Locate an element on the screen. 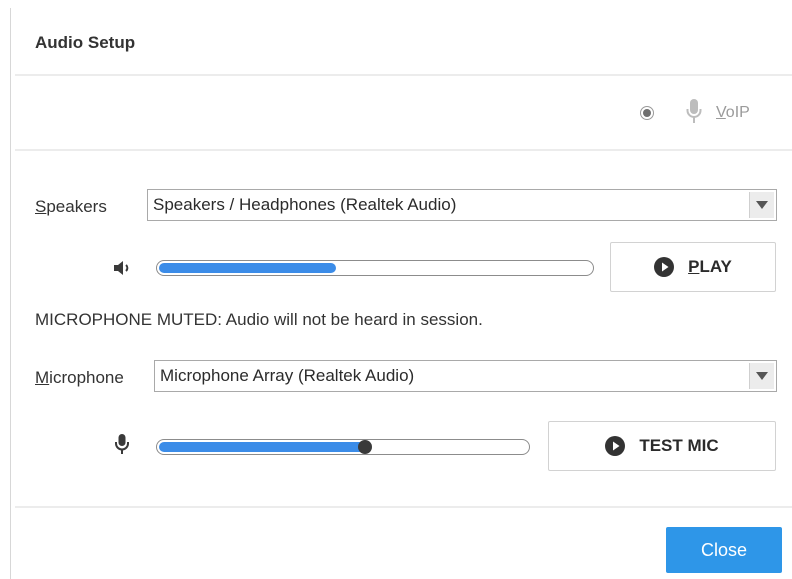 This screenshot has height=579, width=792. microphone-label: Microphone is located at coordinates (79, 377).